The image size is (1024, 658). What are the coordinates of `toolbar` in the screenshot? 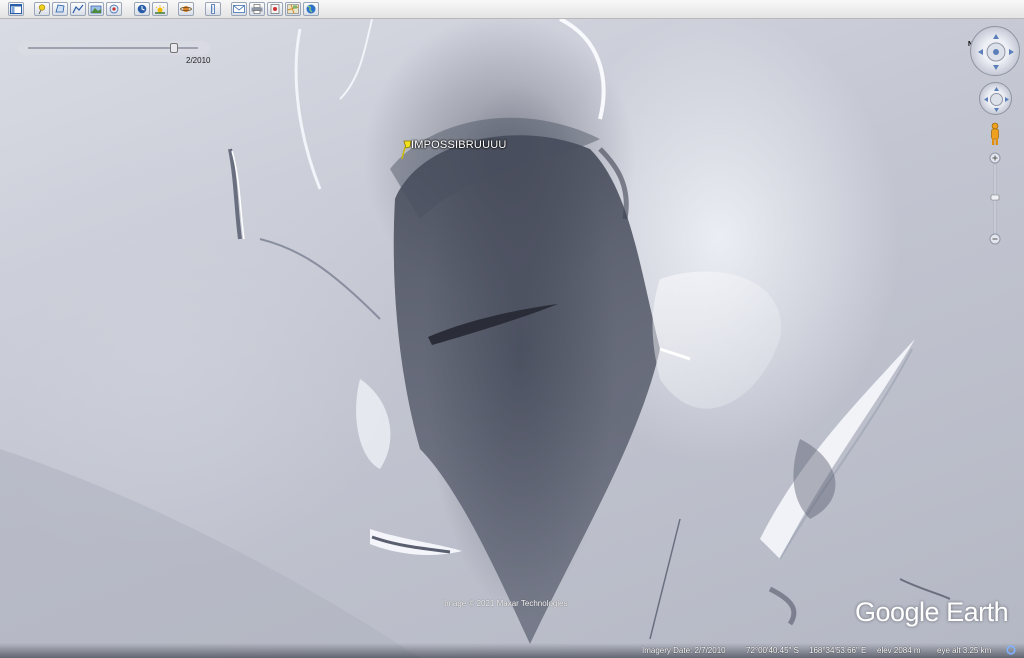 It's located at (512, 9).